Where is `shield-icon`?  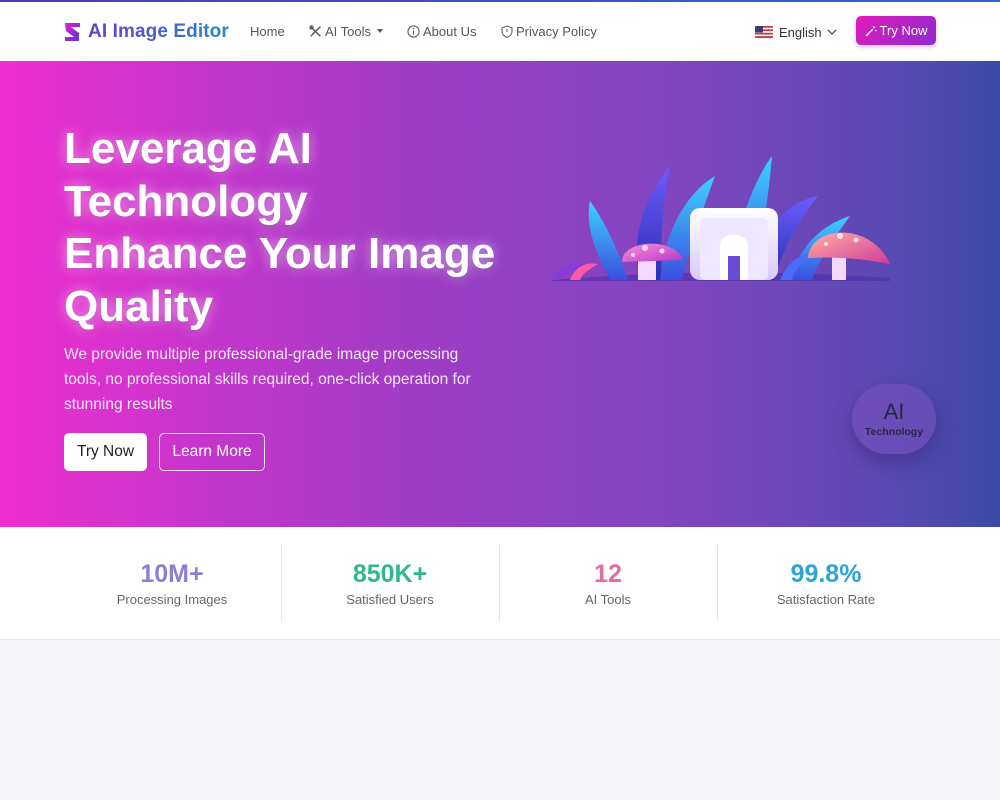 shield-icon is located at coordinates (507, 31).